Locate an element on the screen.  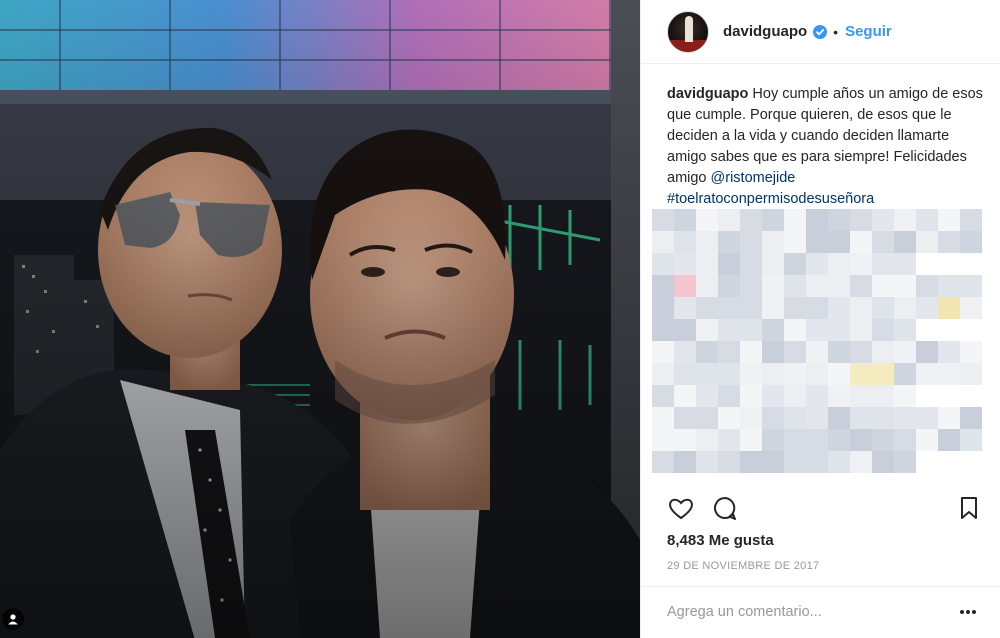
action-bar is located at coordinates (828, 509).